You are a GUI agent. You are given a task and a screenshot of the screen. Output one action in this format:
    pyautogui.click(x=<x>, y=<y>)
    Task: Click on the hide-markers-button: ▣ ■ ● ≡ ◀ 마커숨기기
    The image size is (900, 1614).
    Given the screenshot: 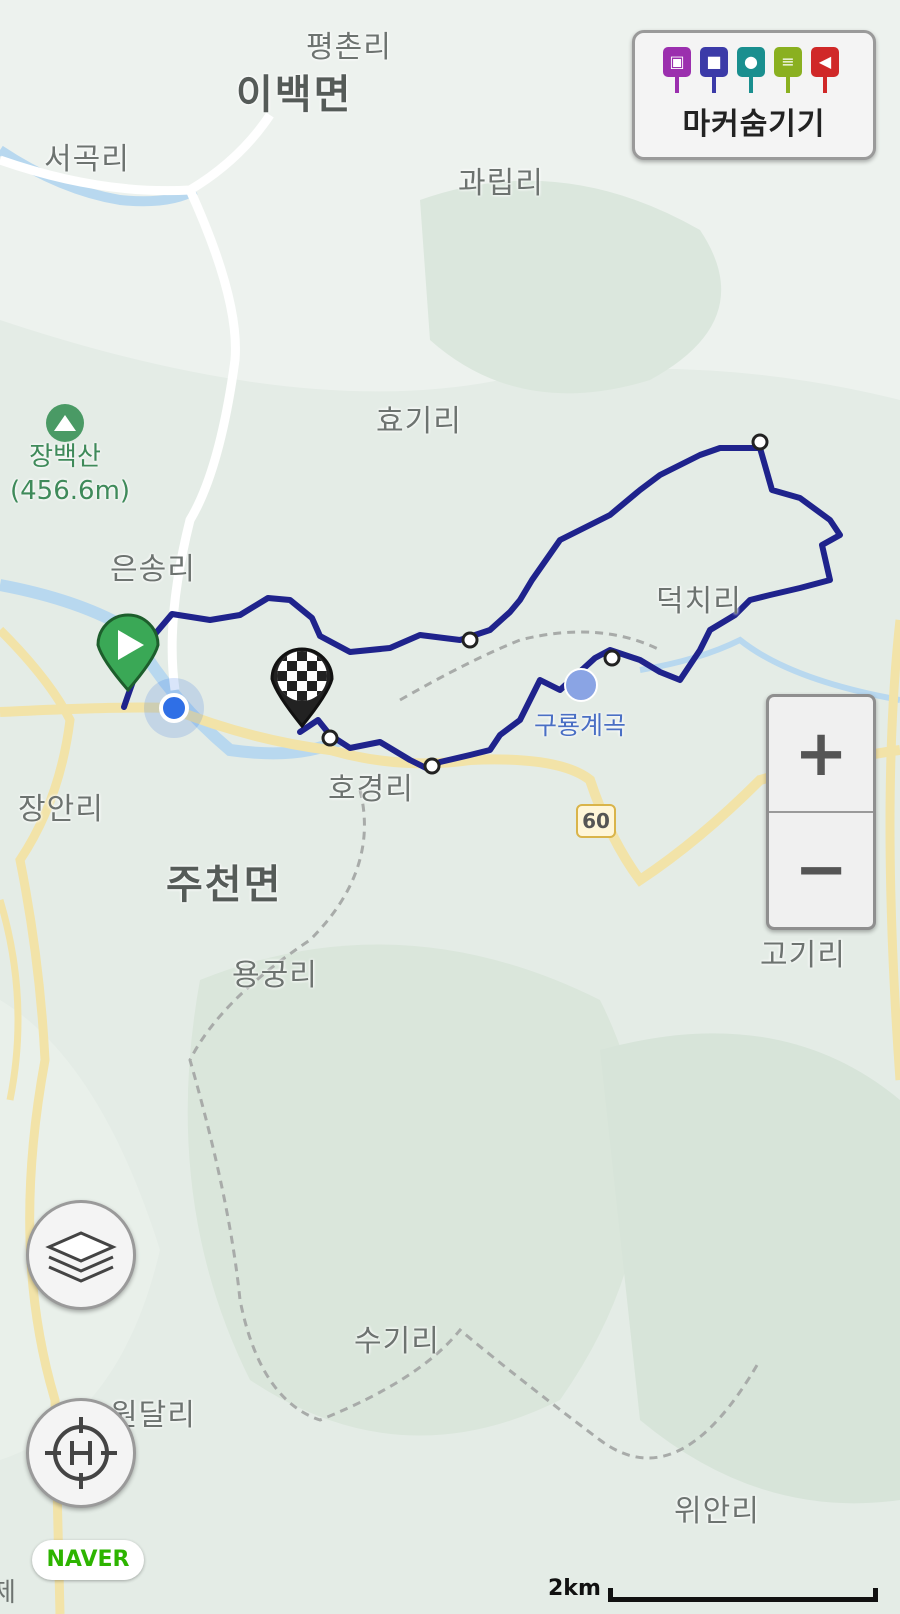 What is the action you would take?
    pyautogui.click(x=754, y=95)
    